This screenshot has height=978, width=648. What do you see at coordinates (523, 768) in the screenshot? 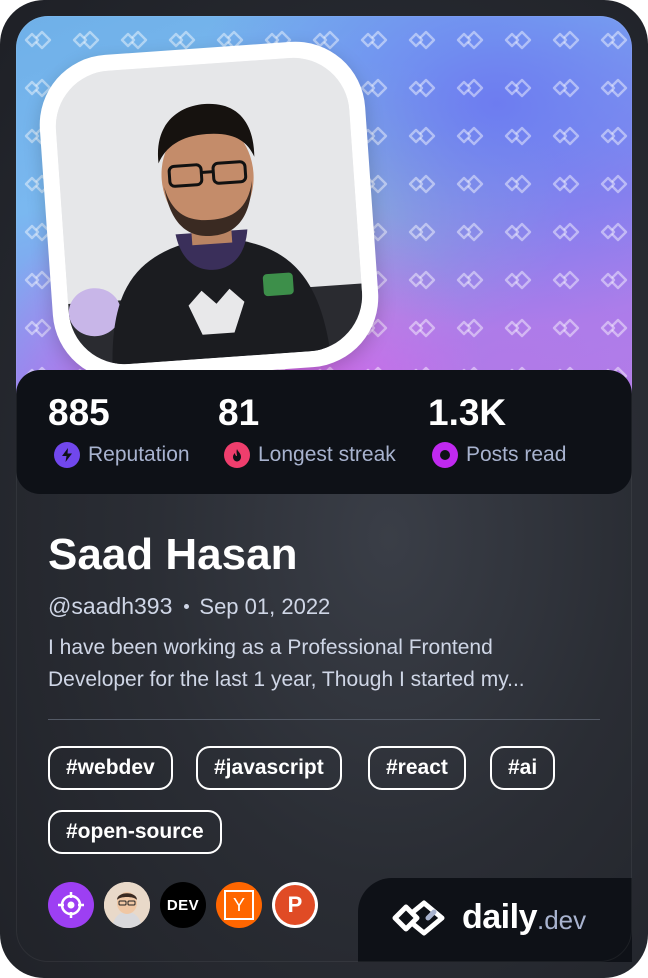
I see `tag-ai: #ai` at bounding box center [523, 768].